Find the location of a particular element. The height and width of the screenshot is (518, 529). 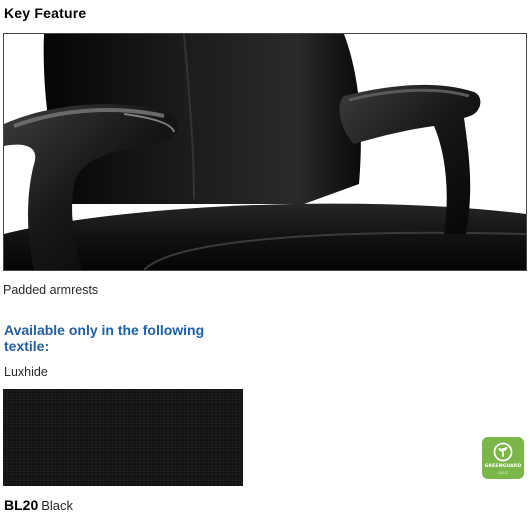

greenguard-badge: GREENGUARD GOLD is located at coordinates (503, 458).